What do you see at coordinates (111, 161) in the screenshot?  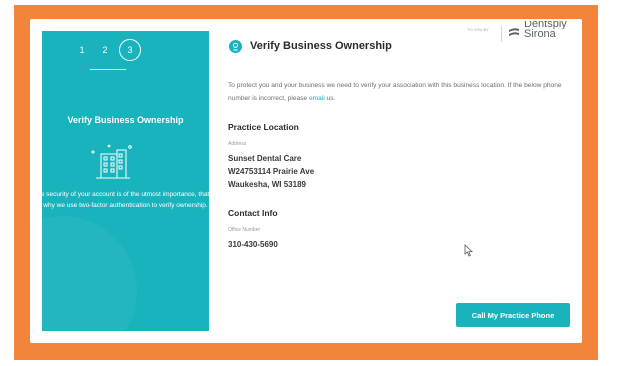 I see `building-icon` at bounding box center [111, 161].